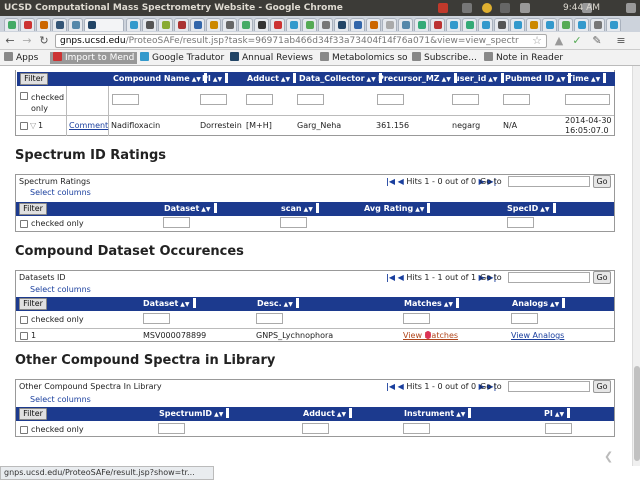  Describe the element at coordinates (390, 181) in the screenshot. I see `first-page-icon: |◀` at that location.